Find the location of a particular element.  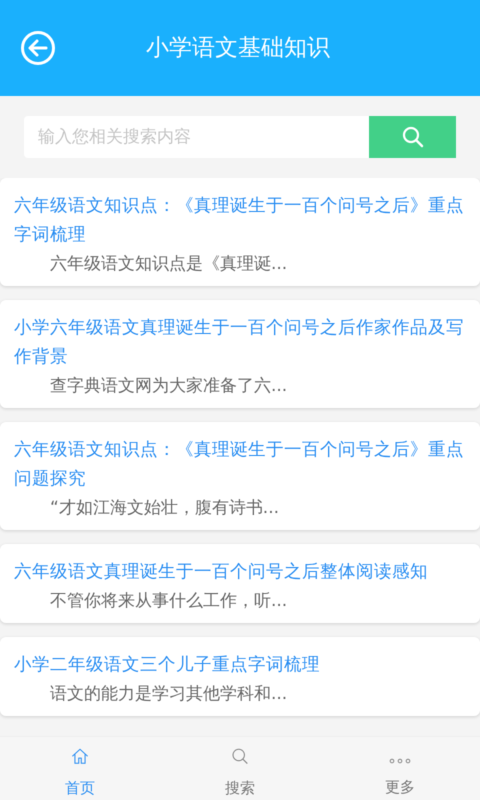

page-title: 小学语文基础知识 is located at coordinates (238, 48).